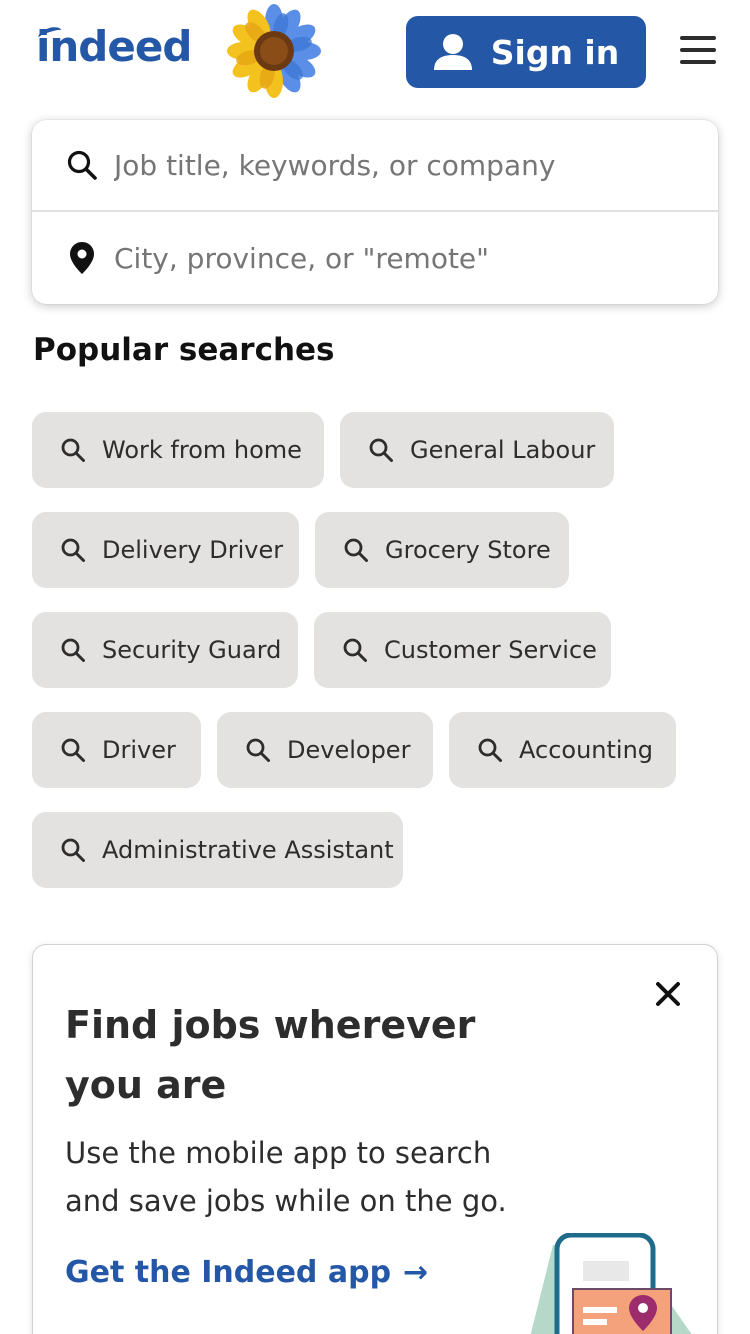 This screenshot has width=750, height=1334. Describe the element at coordinates (404, 258) in the screenshot. I see `where-input` at that location.